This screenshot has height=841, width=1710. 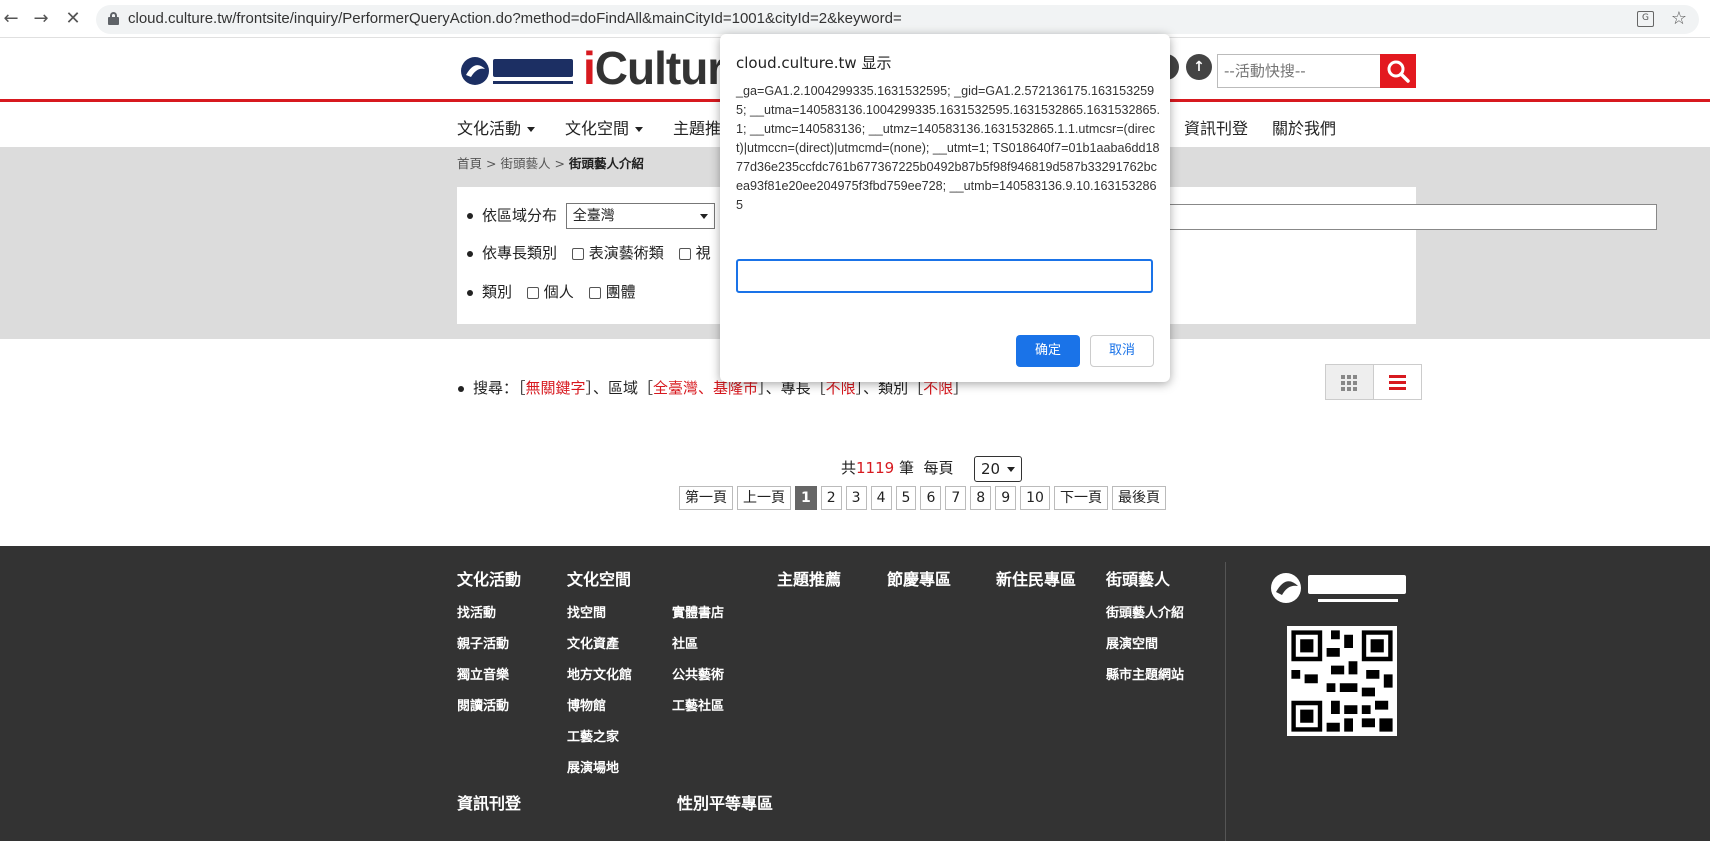 I want to click on footer-heading-spaces: 文化空間, so click(x=599, y=578).